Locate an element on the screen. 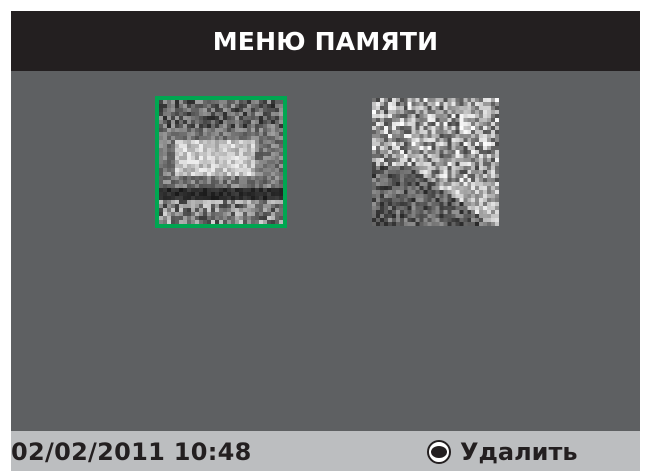 The height and width of the screenshot is (471, 649). menu-title: МЕНЮ ПАМЯТИ is located at coordinates (325, 41).